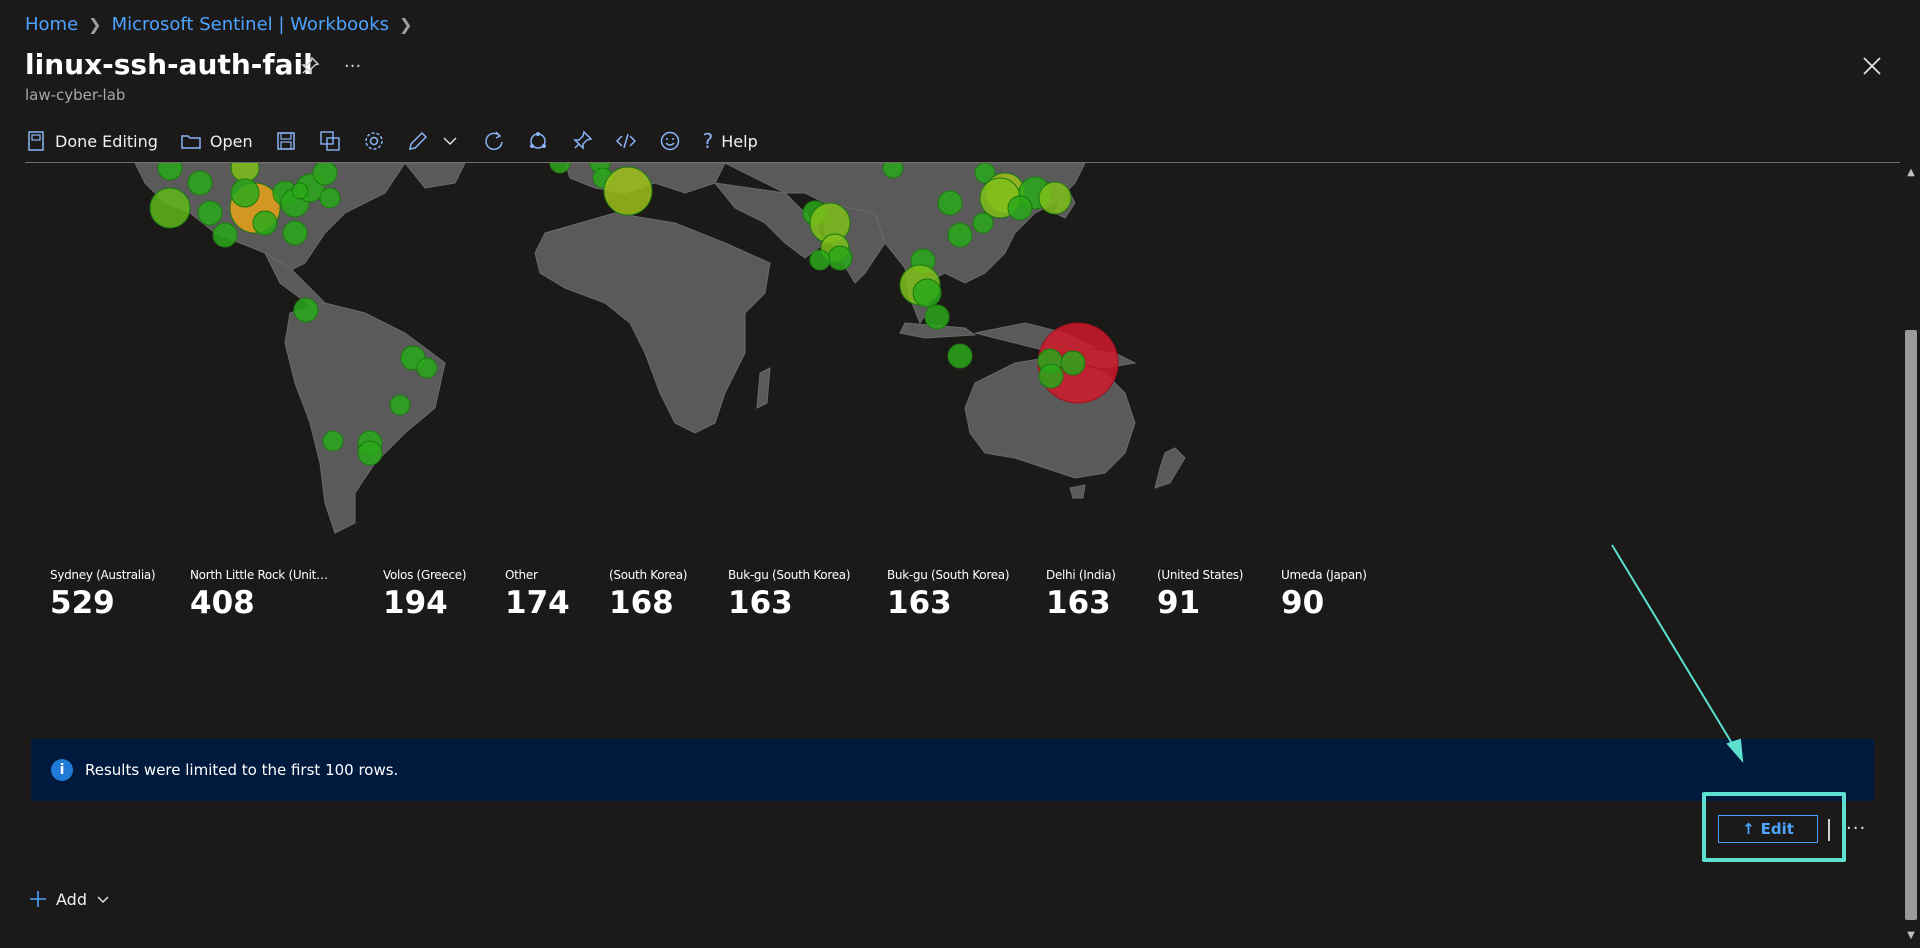 The height and width of the screenshot is (948, 1920). What do you see at coordinates (538, 141) in the screenshot?
I see `share-icon` at bounding box center [538, 141].